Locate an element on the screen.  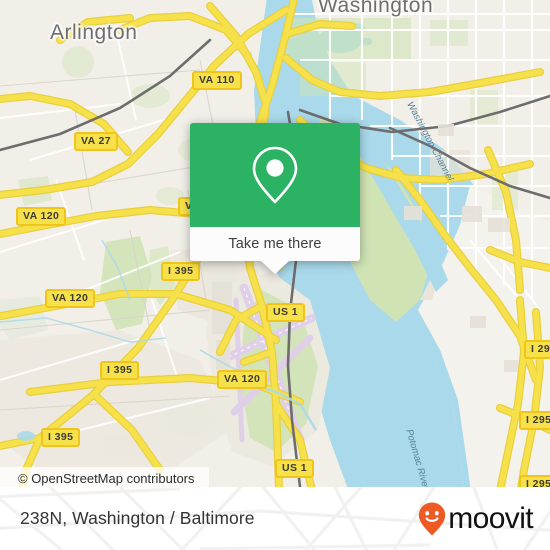
road-shield-va-120-south: VA 120 is located at coordinates (242, 379).